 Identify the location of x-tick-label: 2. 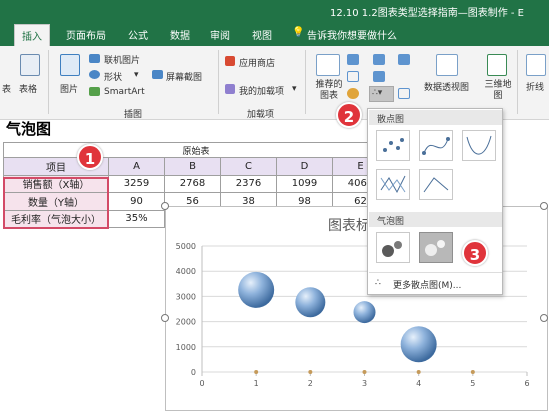
(310, 383).